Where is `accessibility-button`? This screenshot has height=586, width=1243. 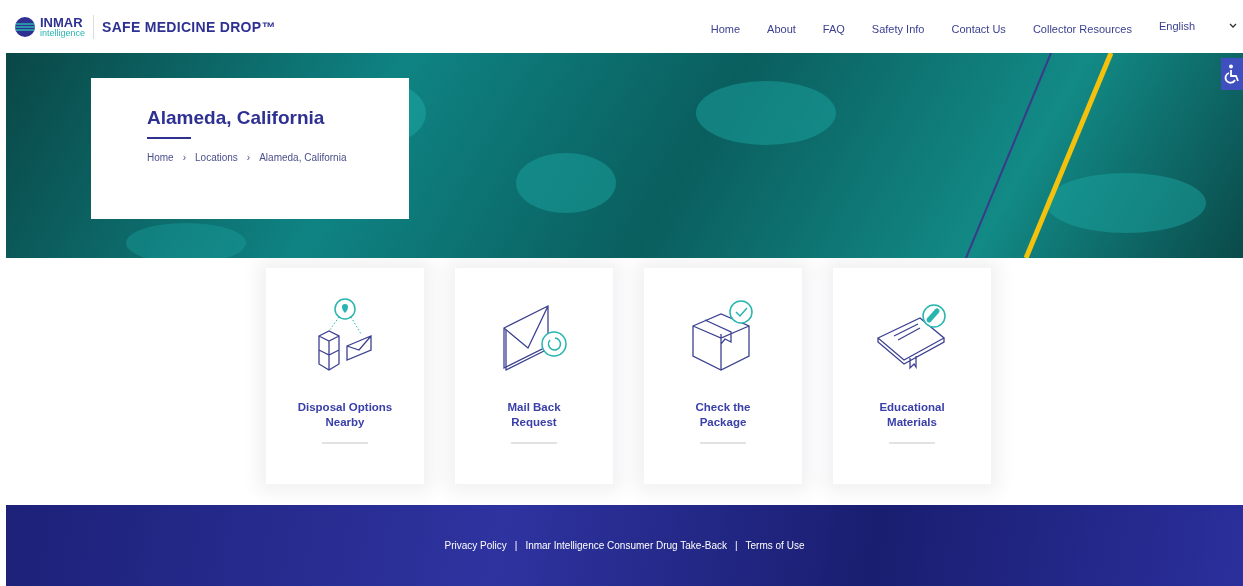
accessibility-button is located at coordinates (1232, 74).